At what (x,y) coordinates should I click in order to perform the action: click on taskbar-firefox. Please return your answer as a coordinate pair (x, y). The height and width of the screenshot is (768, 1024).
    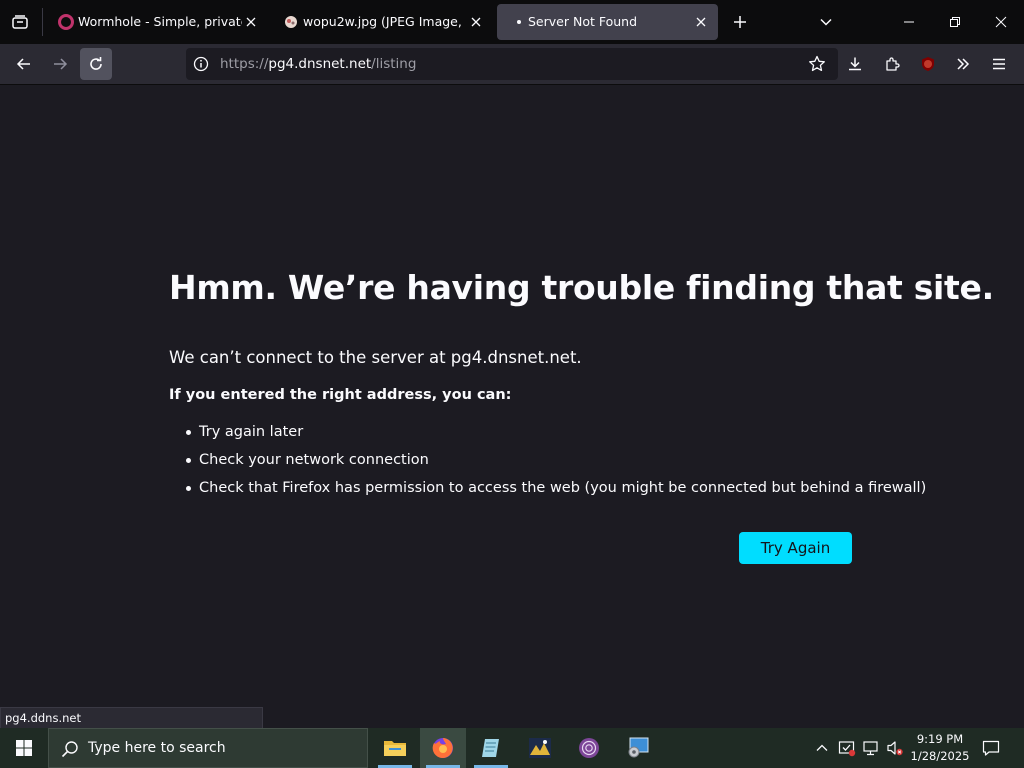
    Looking at the image, I should click on (443, 748).